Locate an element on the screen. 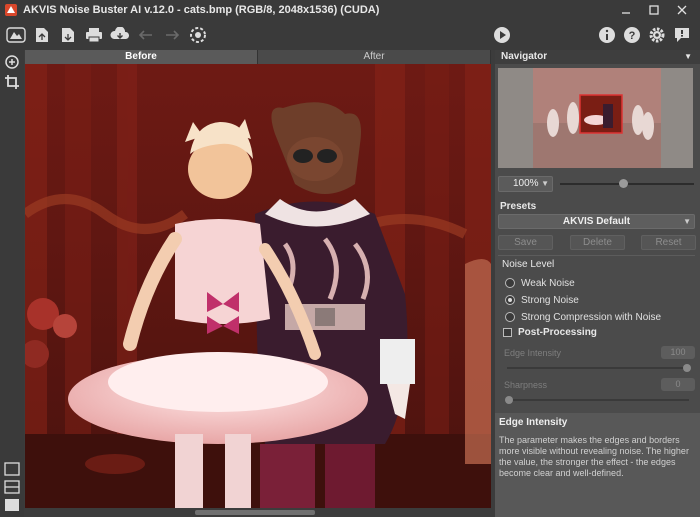 Image resolution: width=700 pixels, height=517 pixels. run-button is located at coordinates (502, 35).